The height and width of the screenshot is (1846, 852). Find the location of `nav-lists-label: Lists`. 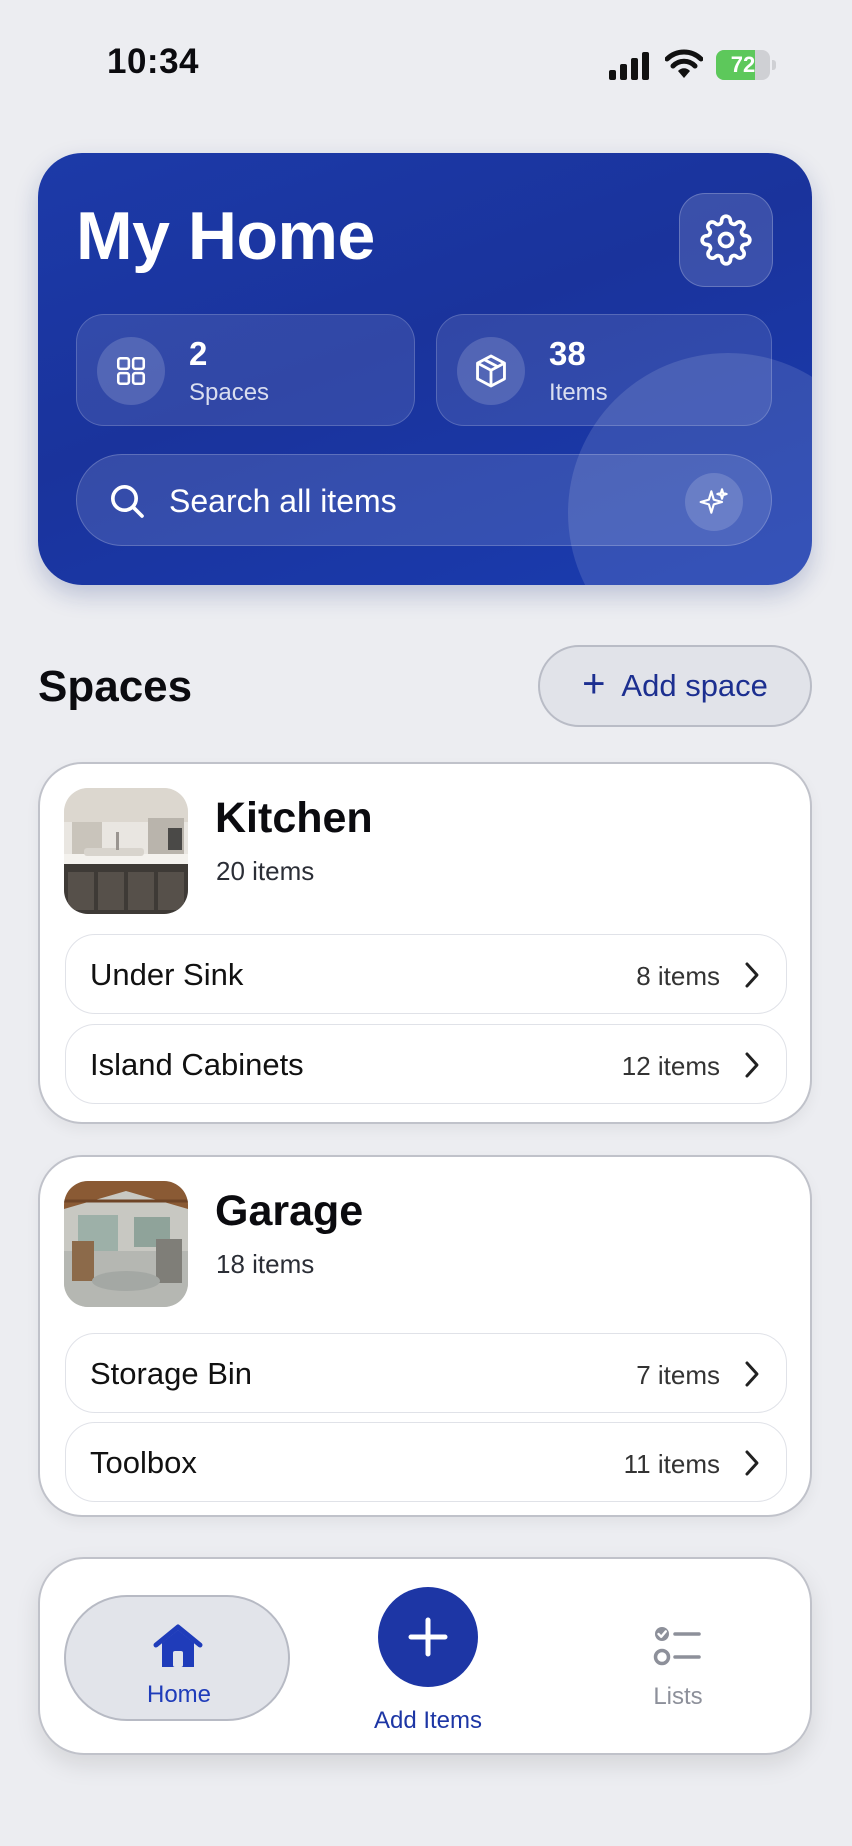

nav-lists-label: Lists is located at coordinates (678, 1697).